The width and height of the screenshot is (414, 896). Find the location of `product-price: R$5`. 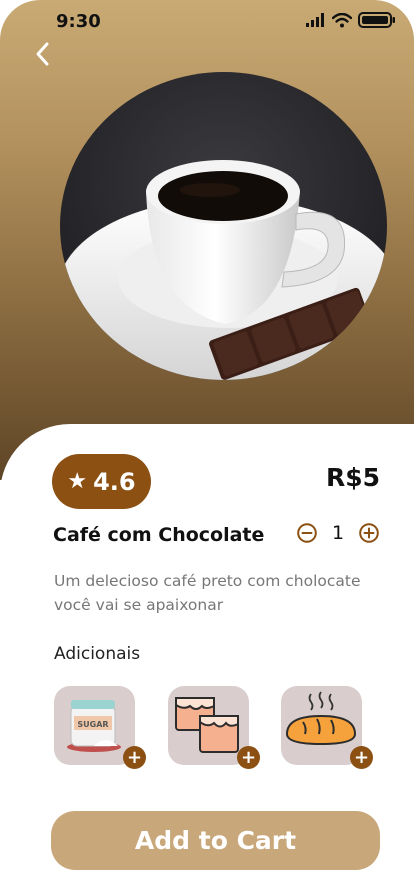

product-price: R$5 is located at coordinates (352, 477).